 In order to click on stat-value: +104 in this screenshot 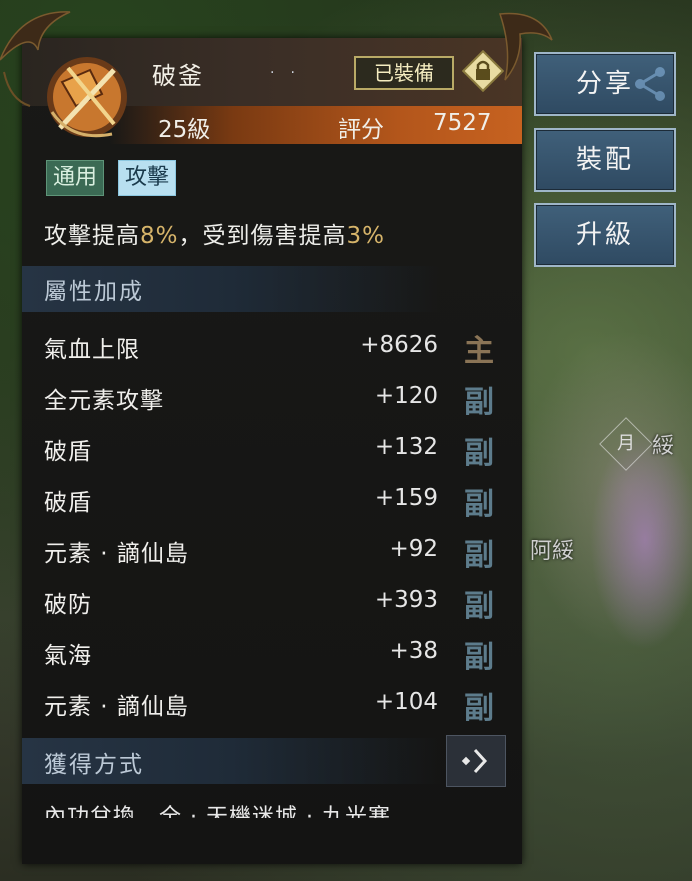, I will do `click(406, 702)`.